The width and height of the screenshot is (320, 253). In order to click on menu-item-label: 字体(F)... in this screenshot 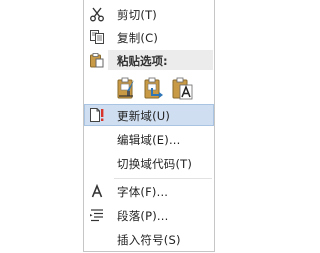, I will do `click(143, 192)`.